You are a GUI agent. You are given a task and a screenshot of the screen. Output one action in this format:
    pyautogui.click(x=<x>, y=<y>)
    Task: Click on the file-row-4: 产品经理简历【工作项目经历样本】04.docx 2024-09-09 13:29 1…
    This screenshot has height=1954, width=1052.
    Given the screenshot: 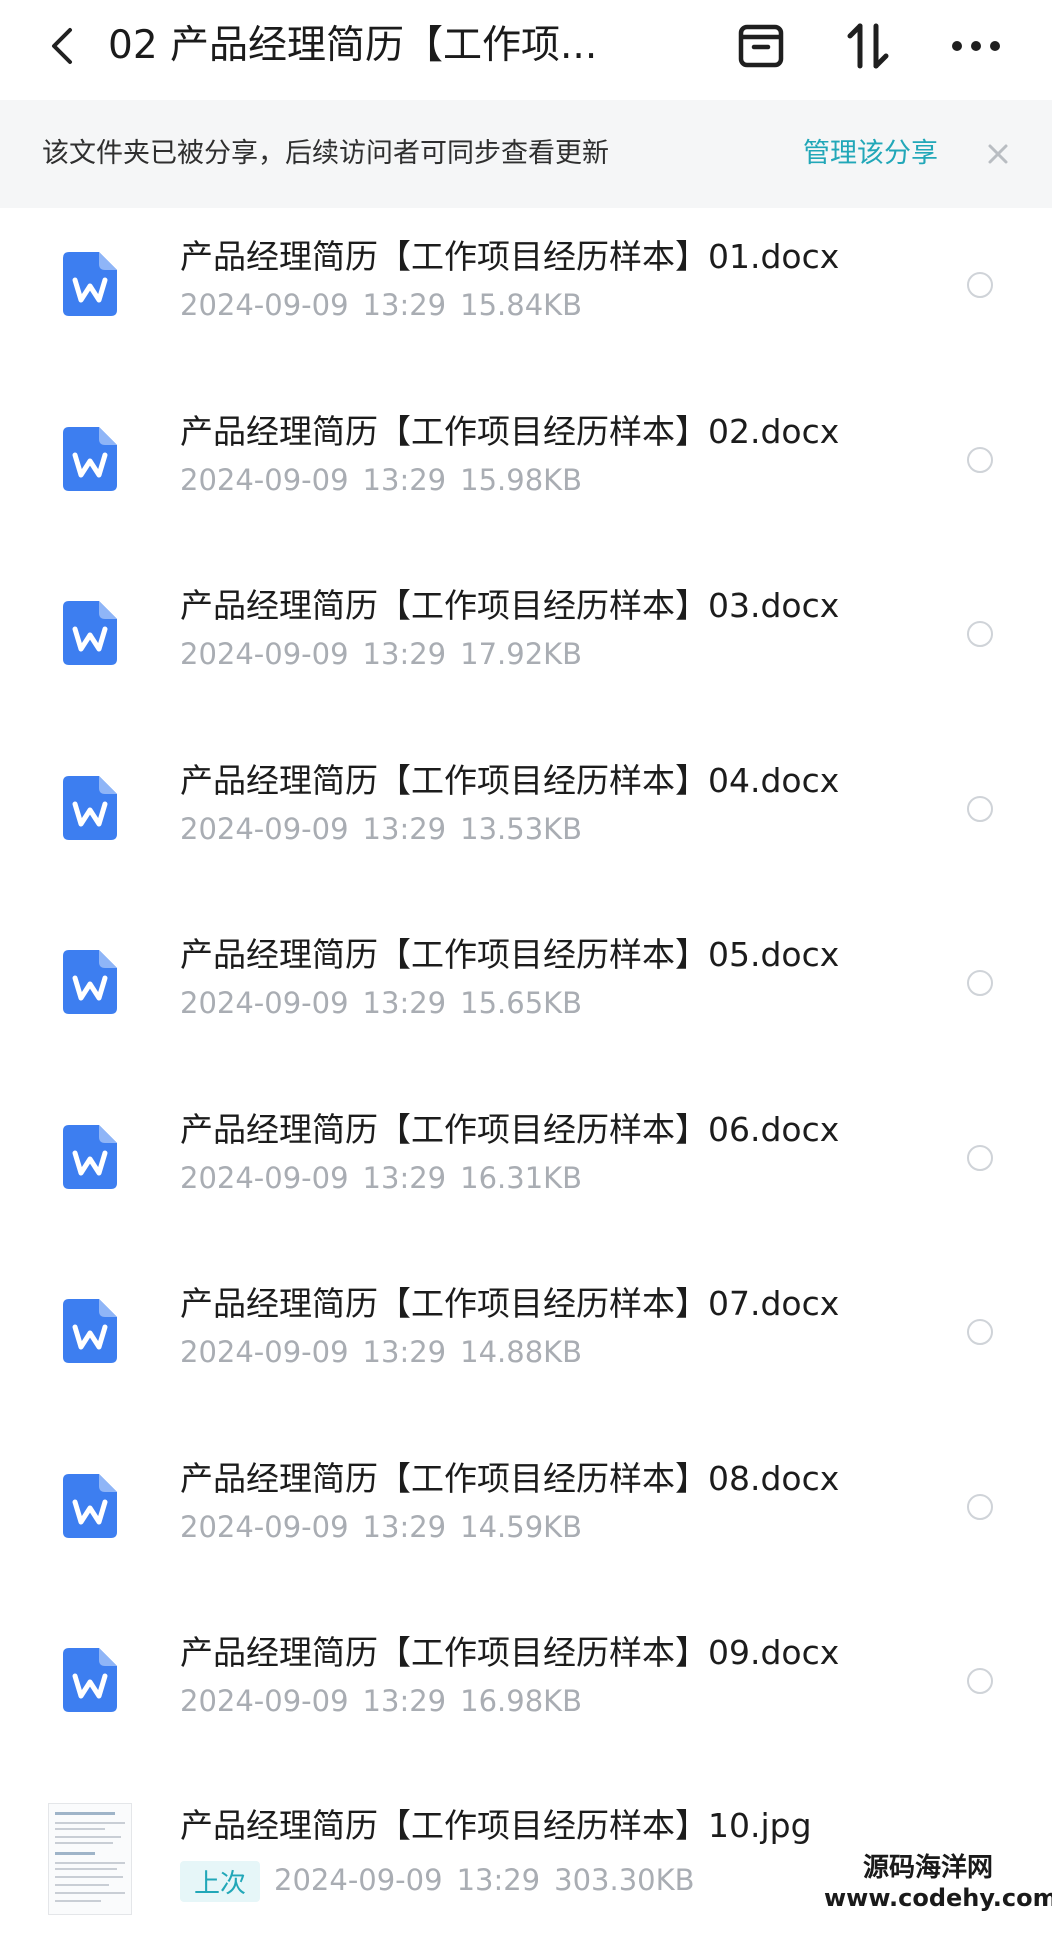 What is the action you would take?
    pyautogui.click(x=526, y=819)
    